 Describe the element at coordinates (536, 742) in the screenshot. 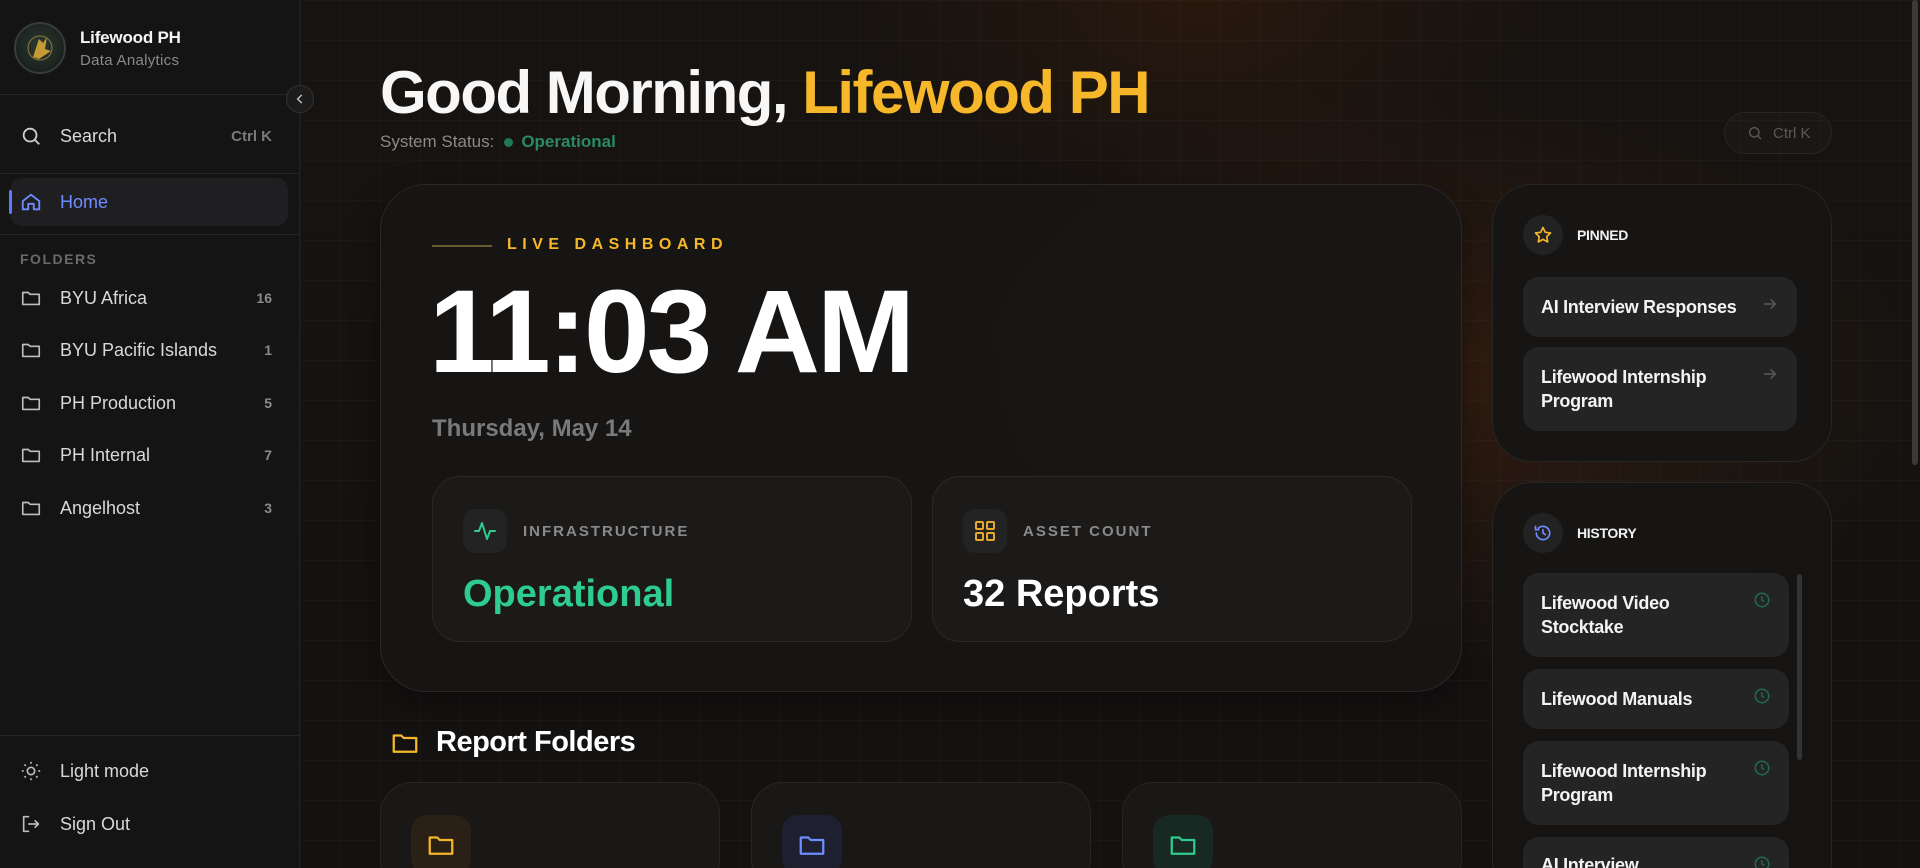

I see `report-folders-title: Report Folders` at that location.